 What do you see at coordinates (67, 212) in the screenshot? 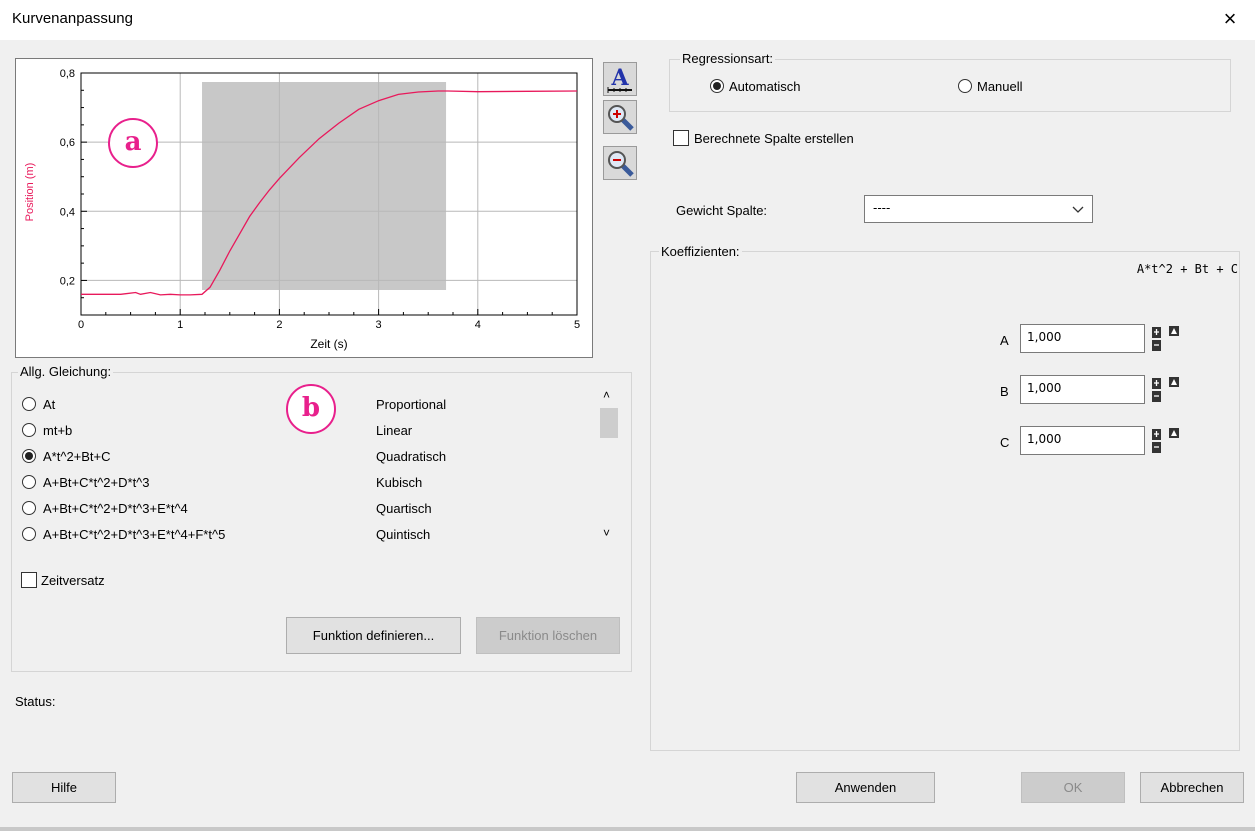
I see `y-tick-label: 0,4` at bounding box center [67, 212].